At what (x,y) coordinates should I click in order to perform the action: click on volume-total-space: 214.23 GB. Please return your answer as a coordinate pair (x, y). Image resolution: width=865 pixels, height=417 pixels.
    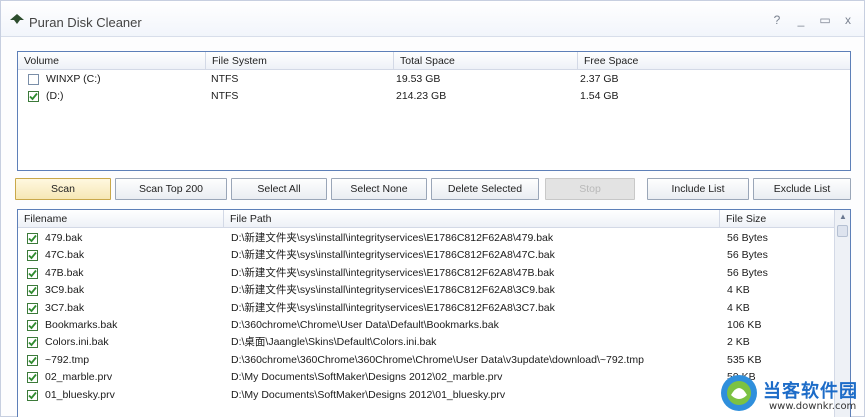
    Looking at the image, I should click on (421, 96).